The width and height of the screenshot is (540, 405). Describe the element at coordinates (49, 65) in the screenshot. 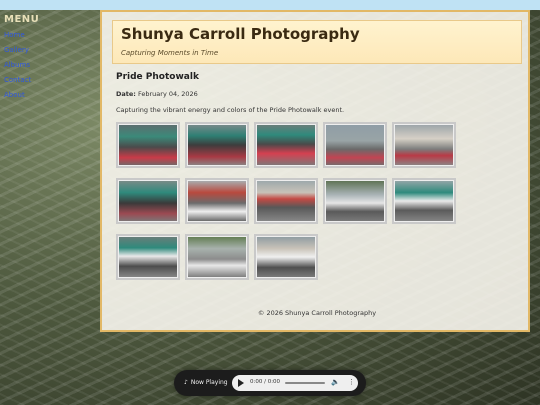

I see `menu-item-albums: Albums` at that location.